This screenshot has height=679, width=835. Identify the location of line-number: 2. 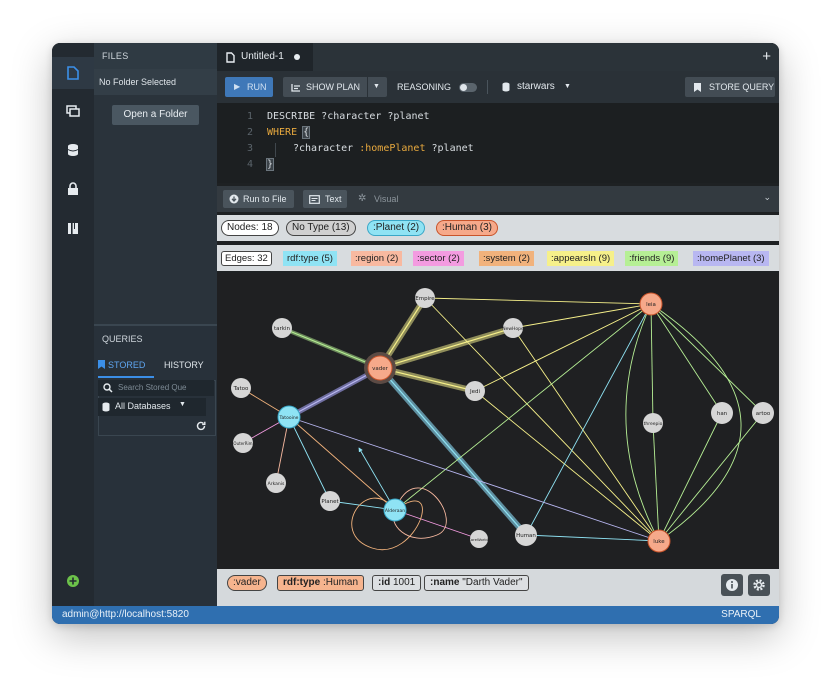
(249, 132).